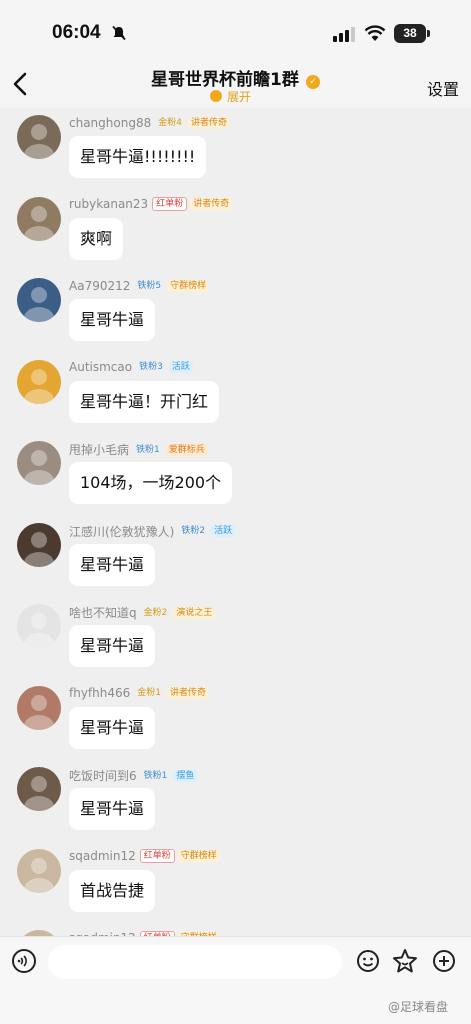 This screenshot has width=471, height=1024. What do you see at coordinates (235, 398) in the screenshot?
I see `message-row: Autismcao 铁粉3 活跃星哥牛逼！开门红` at bounding box center [235, 398].